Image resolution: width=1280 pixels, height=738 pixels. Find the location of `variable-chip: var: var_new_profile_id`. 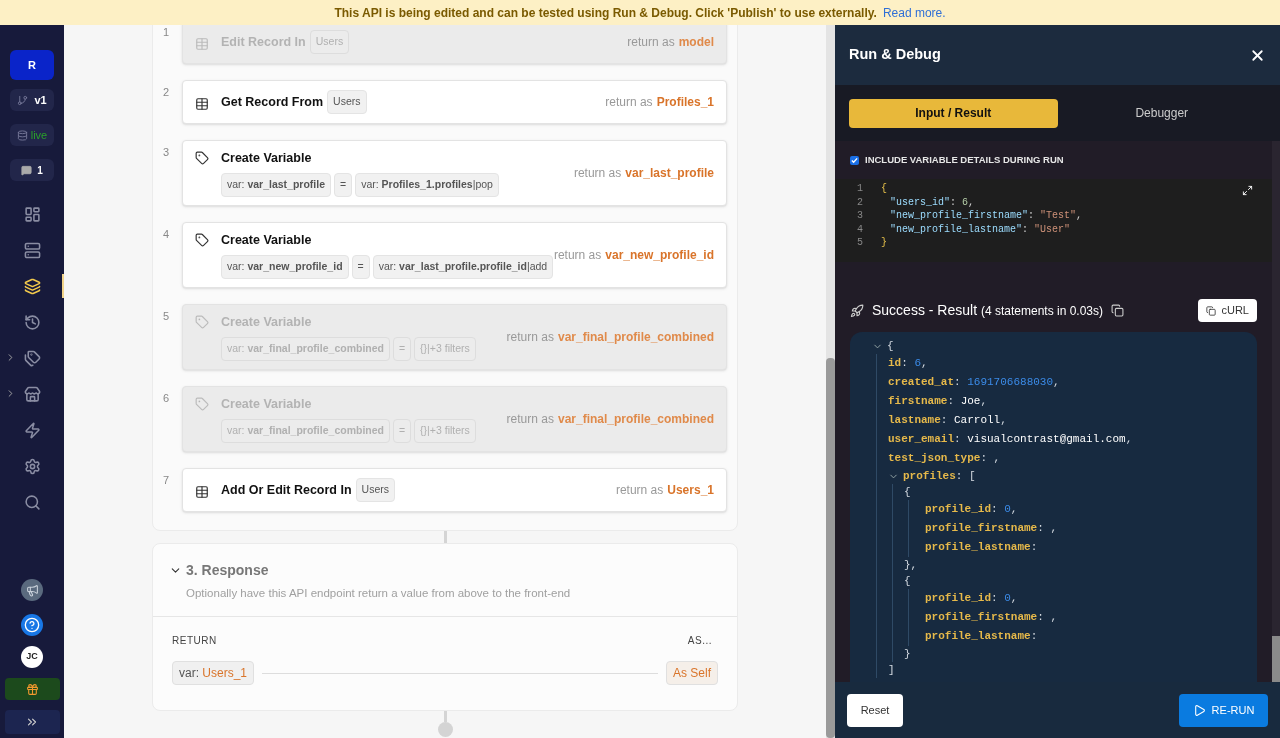

variable-chip: var: var_new_profile_id is located at coordinates (285, 267).